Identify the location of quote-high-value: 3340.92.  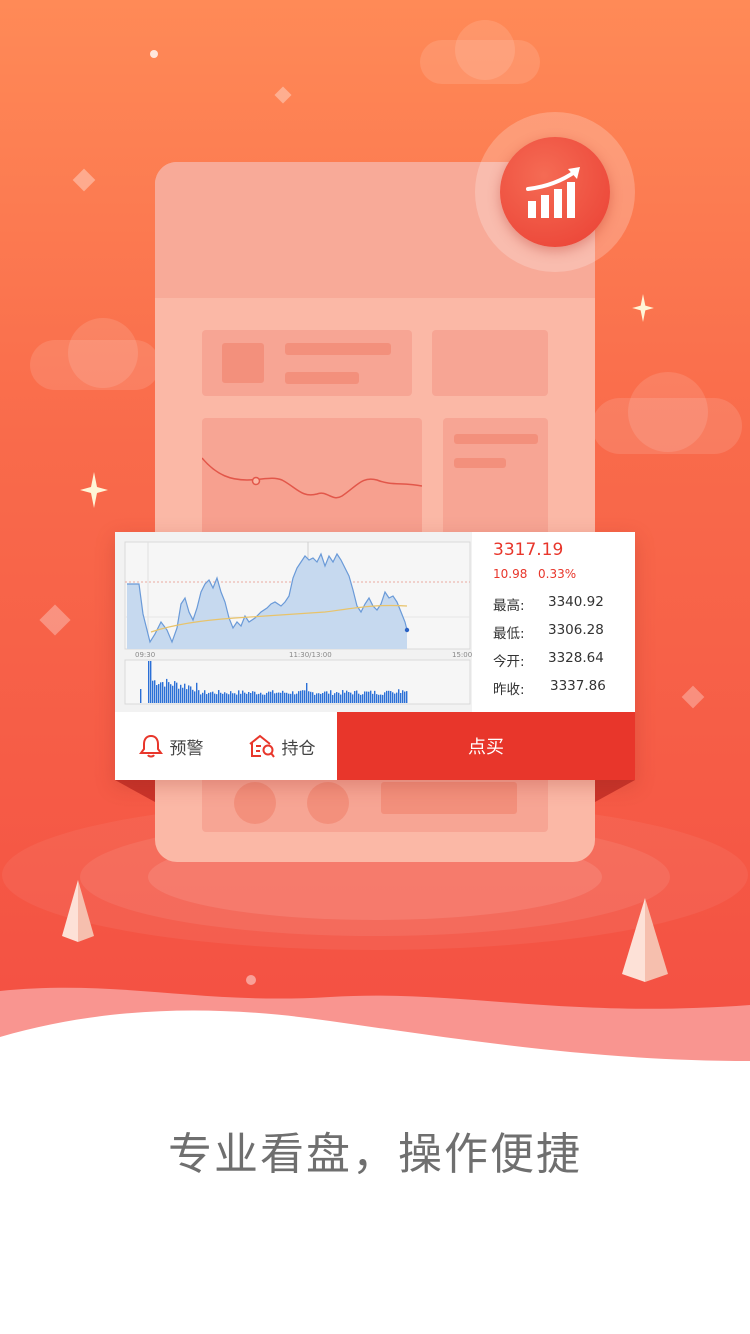
(576, 602).